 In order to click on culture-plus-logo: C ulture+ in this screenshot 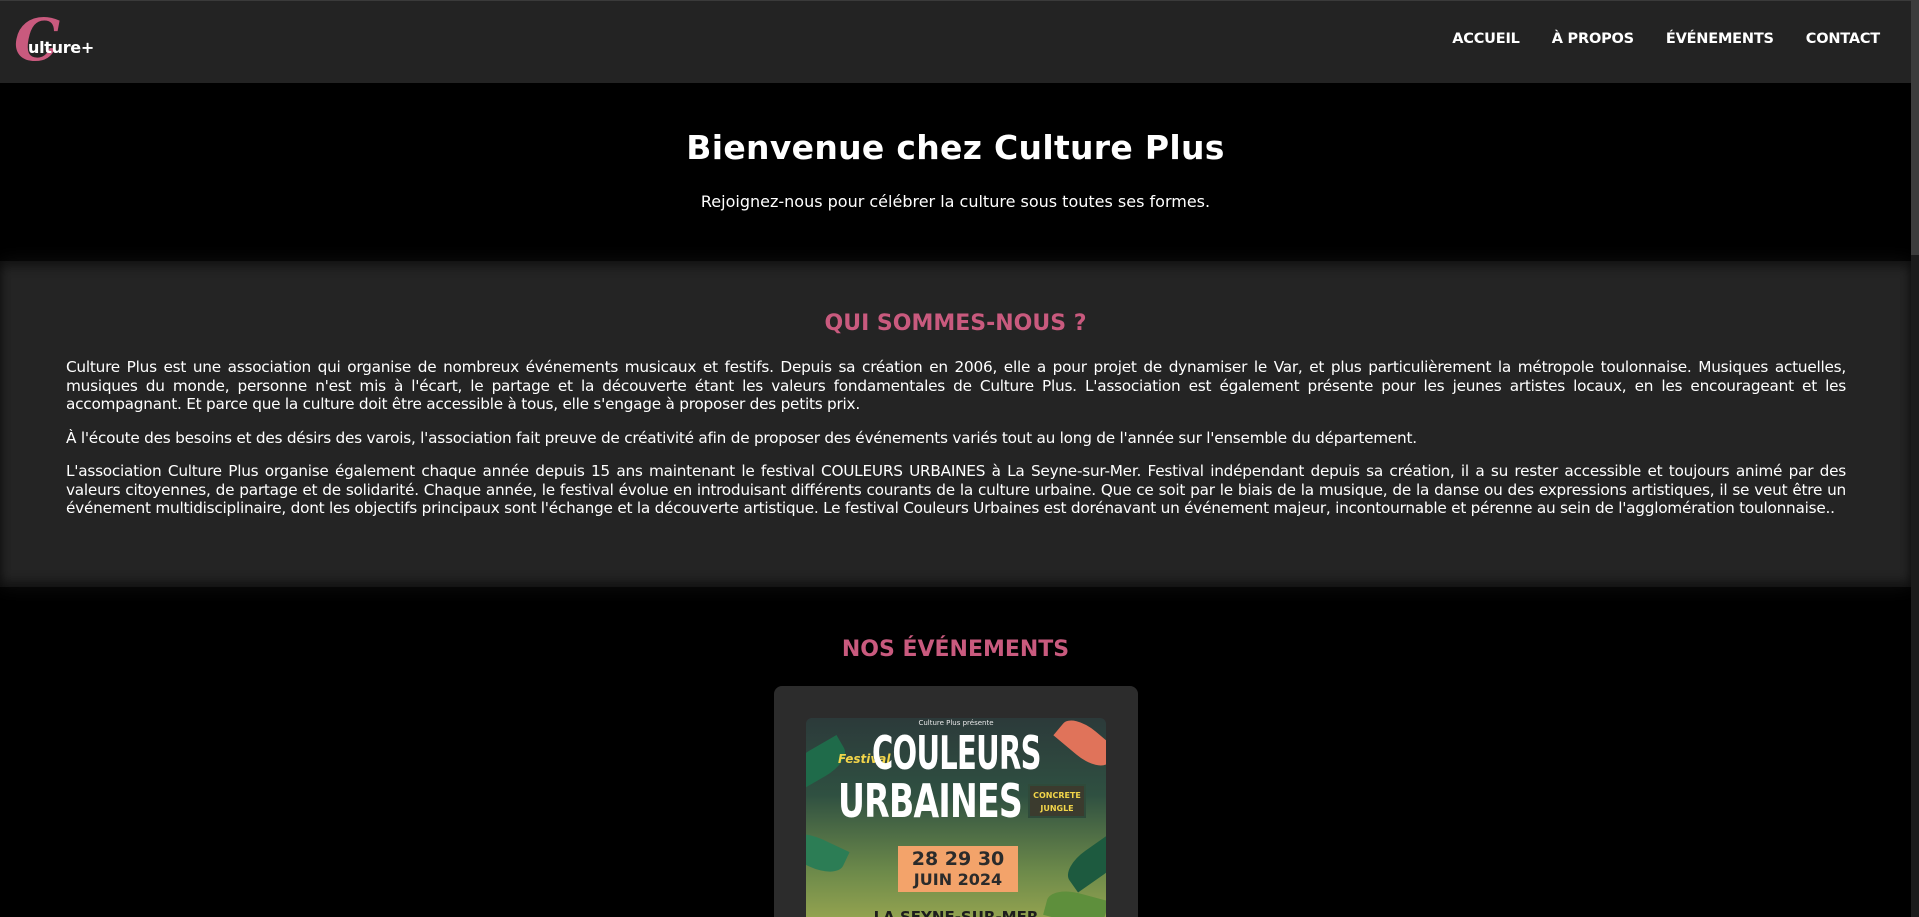, I will do `click(54, 40)`.